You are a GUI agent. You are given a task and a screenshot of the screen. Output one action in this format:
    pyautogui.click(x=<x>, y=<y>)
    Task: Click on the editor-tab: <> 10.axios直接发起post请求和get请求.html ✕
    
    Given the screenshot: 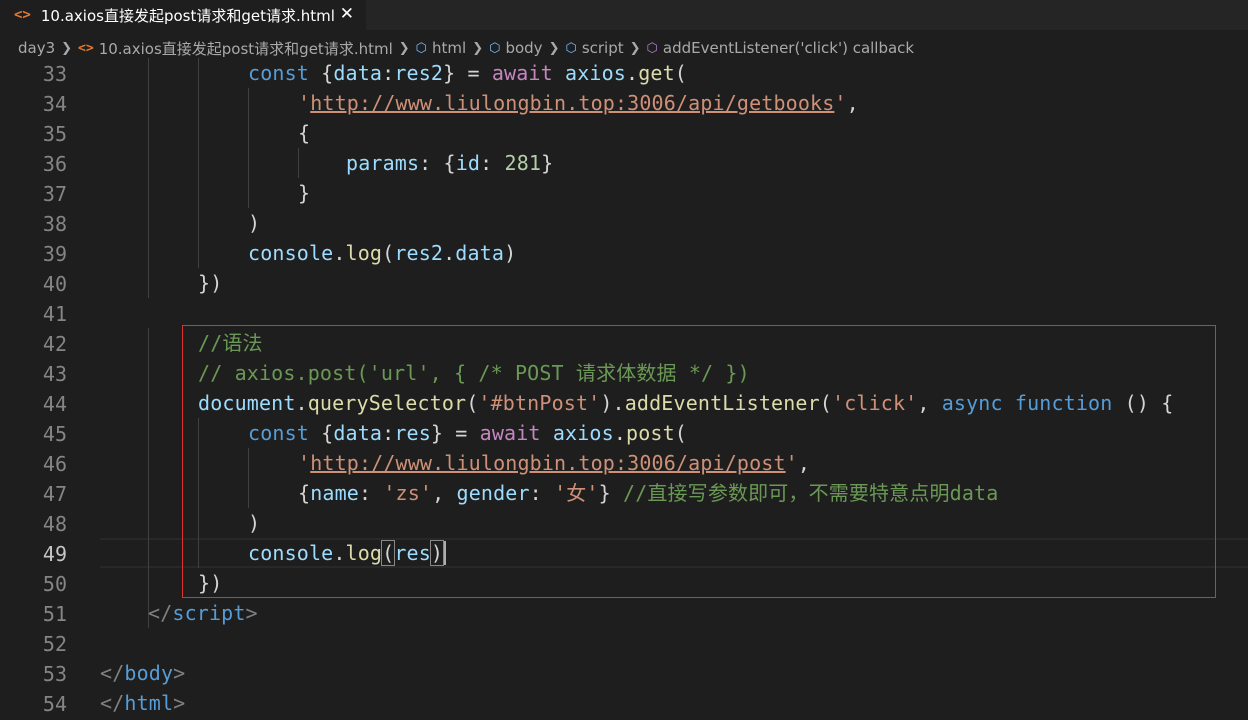 What is the action you would take?
    pyautogui.click(x=183, y=15)
    